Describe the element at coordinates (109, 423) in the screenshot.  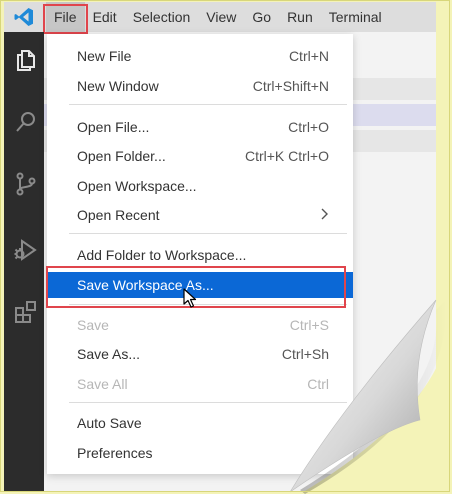
I see `menu-item-label: Auto Save` at that location.